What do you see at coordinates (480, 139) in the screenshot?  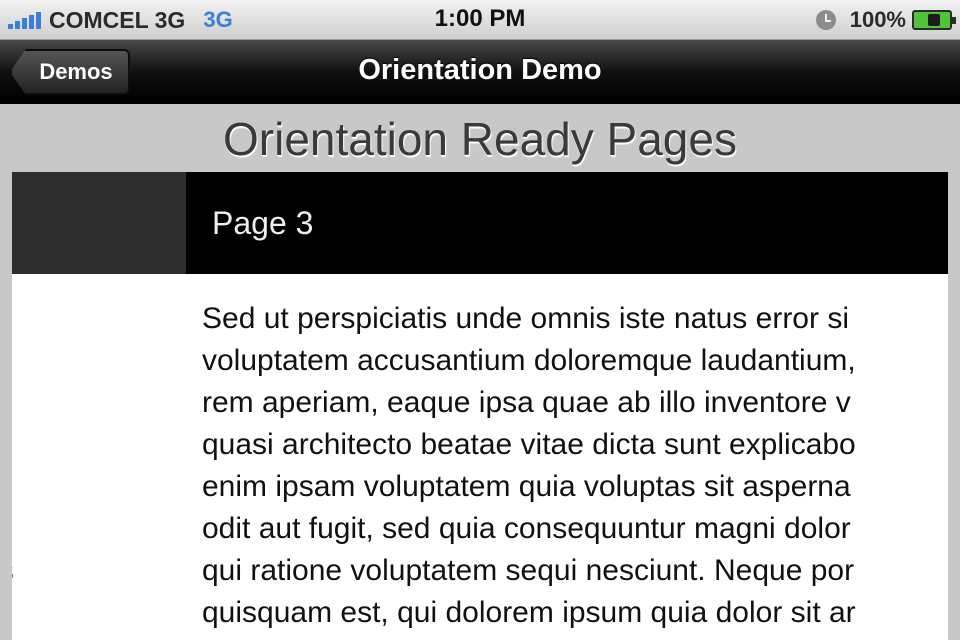 I see `page-heading: Orientation Ready Pages` at bounding box center [480, 139].